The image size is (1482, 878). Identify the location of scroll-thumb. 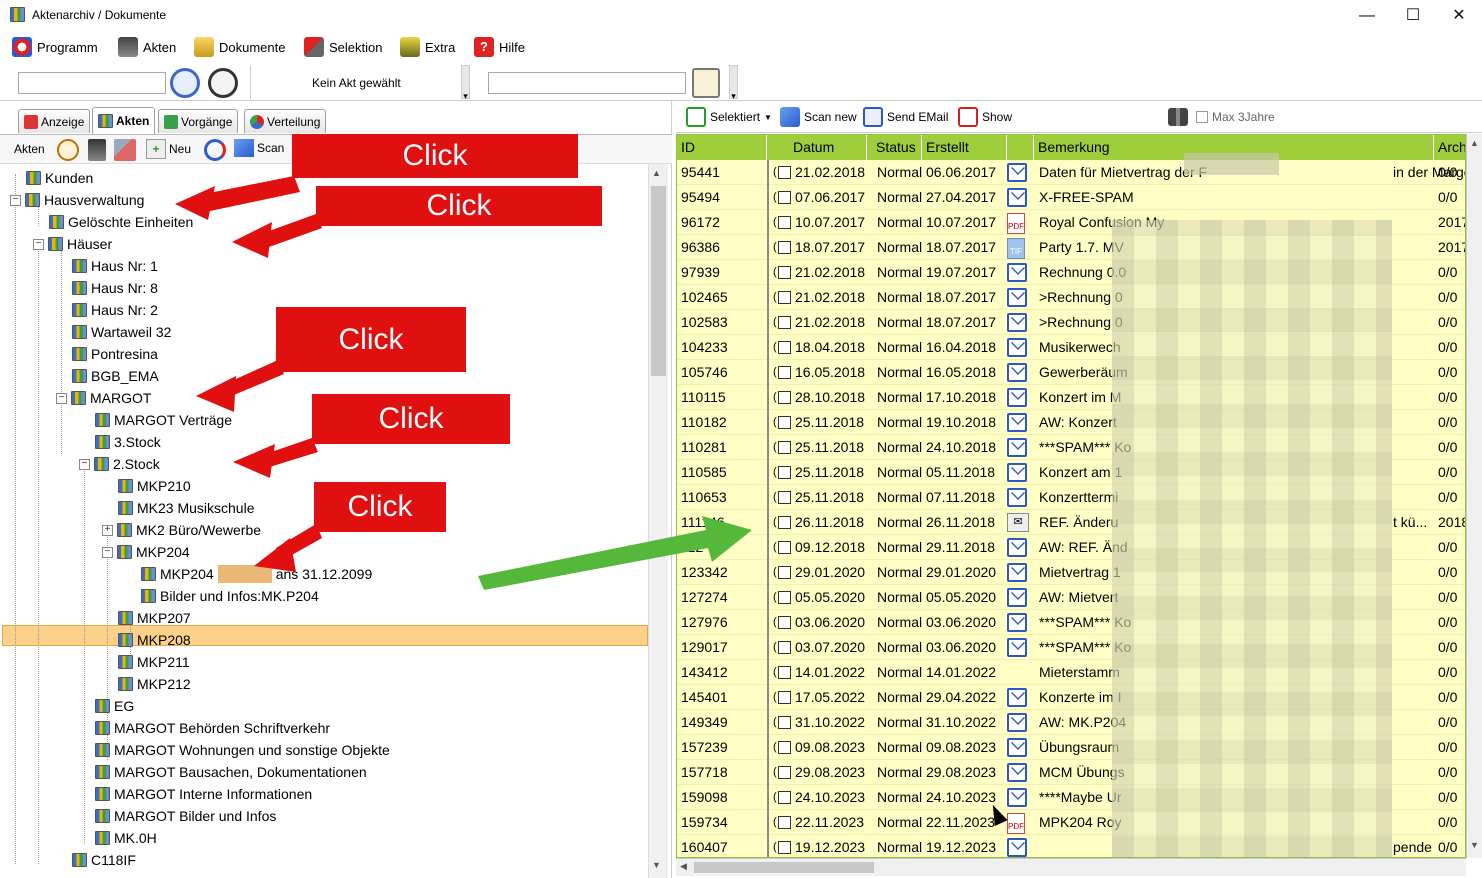
(784, 867).